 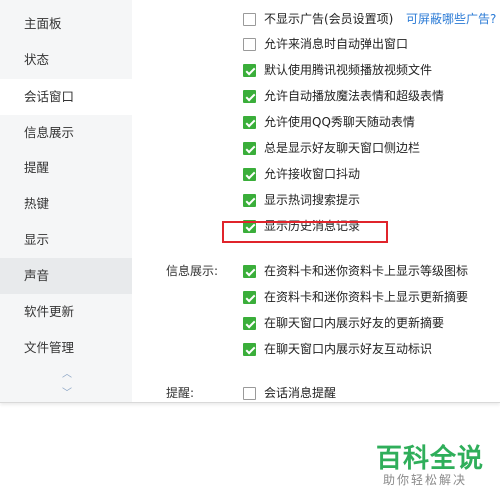 I want to click on option-label-window-shake: 允许接收窗口抖动, so click(x=312, y=174).